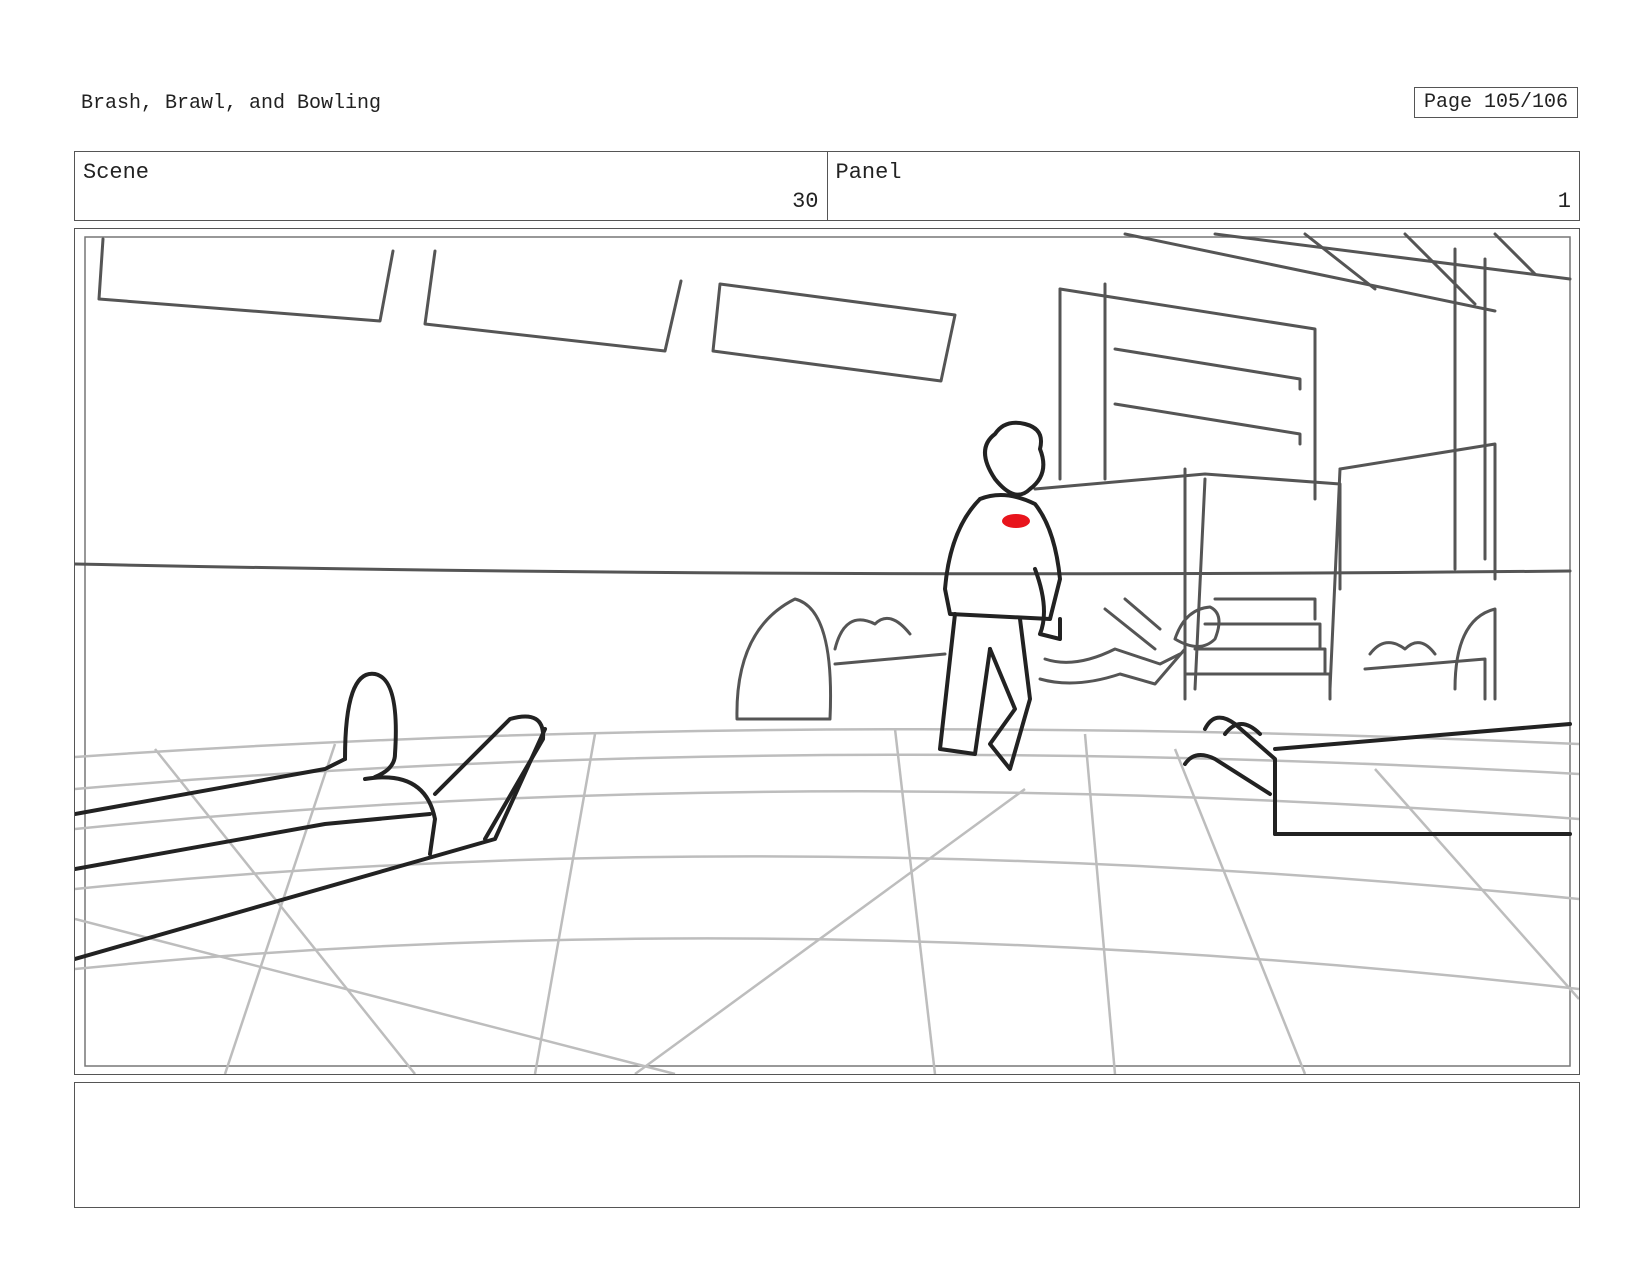  I want to click on scene-number: 30, so click(805, 201).